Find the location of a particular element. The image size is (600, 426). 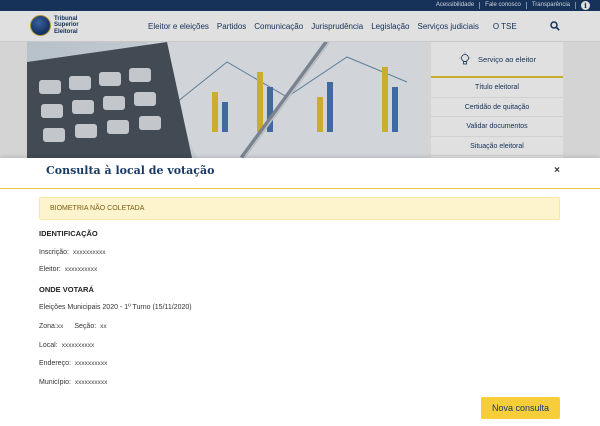

municipio-value: xxxxxxxxxx is located at coordinates (91, 382).